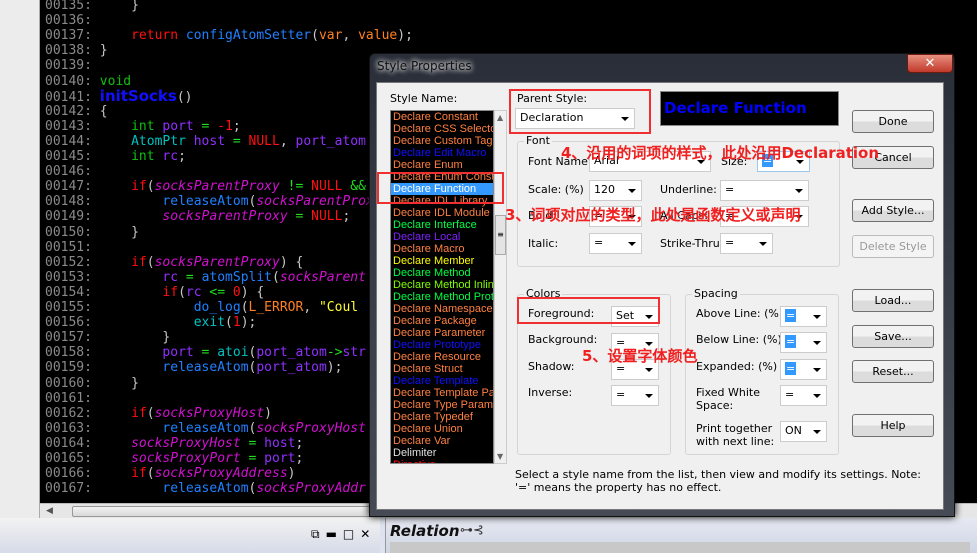 This screenshot has height=553, width=977. I want to click on code-line: 00145: int rc;, so click(115, 156).